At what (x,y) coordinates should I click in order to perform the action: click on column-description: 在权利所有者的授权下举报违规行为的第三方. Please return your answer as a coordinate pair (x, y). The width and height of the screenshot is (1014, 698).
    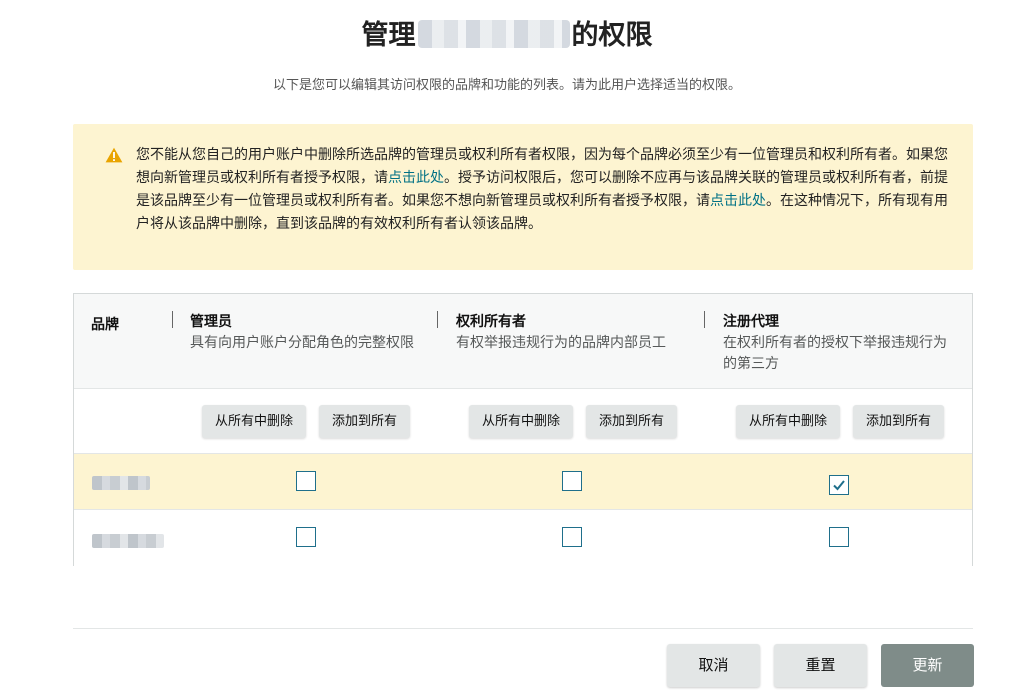
    Looking at the image, I should click on (835, 353).